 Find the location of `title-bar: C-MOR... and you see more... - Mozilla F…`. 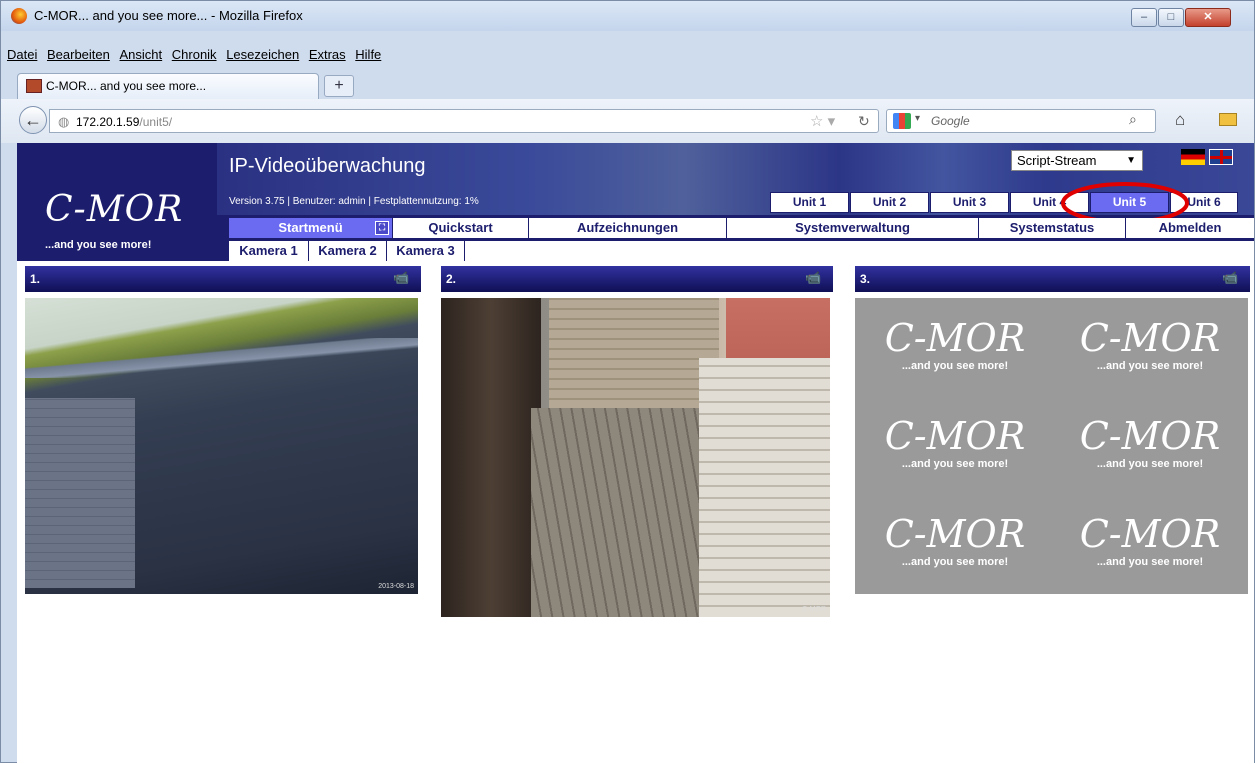

title-bar: C-MOR... and you see more... - Mozilla F… is located at coordinates (627, 16).